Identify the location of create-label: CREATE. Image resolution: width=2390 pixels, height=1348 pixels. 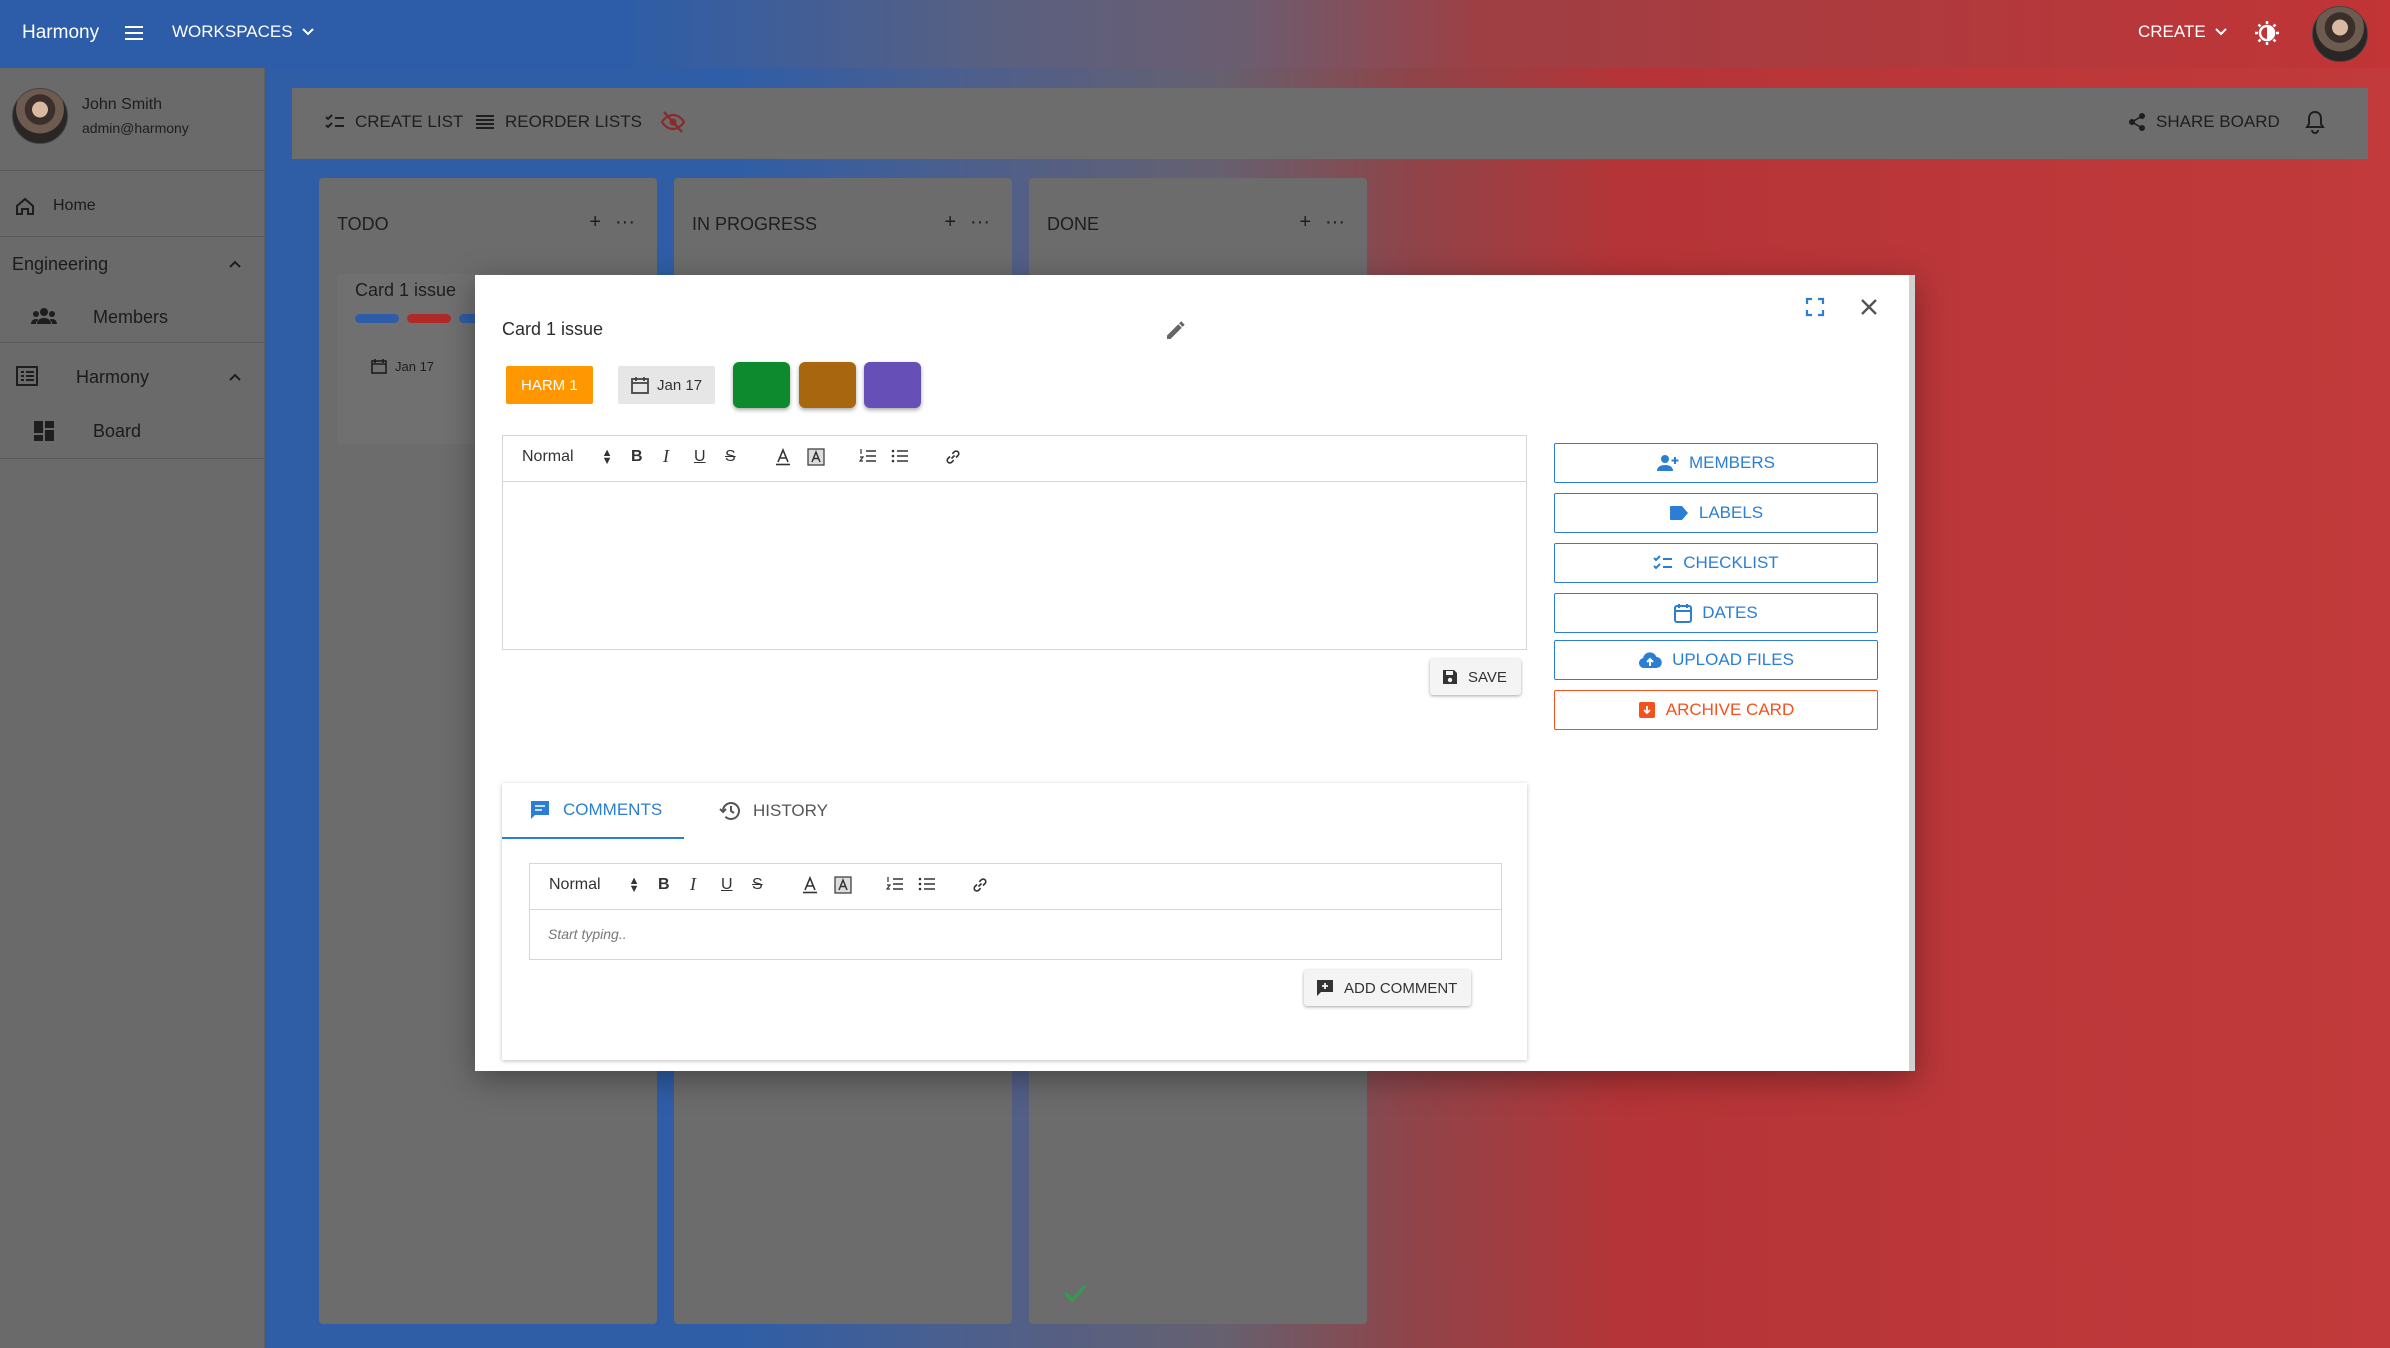
(2172, 31).